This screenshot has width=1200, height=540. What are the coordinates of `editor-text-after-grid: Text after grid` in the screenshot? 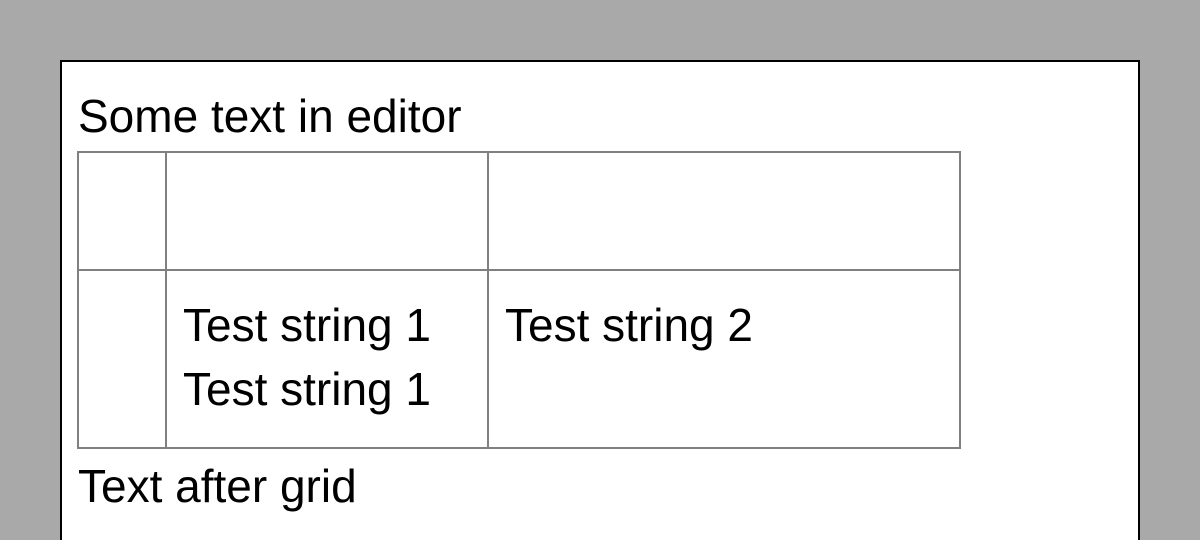 It's located at (217, 486).